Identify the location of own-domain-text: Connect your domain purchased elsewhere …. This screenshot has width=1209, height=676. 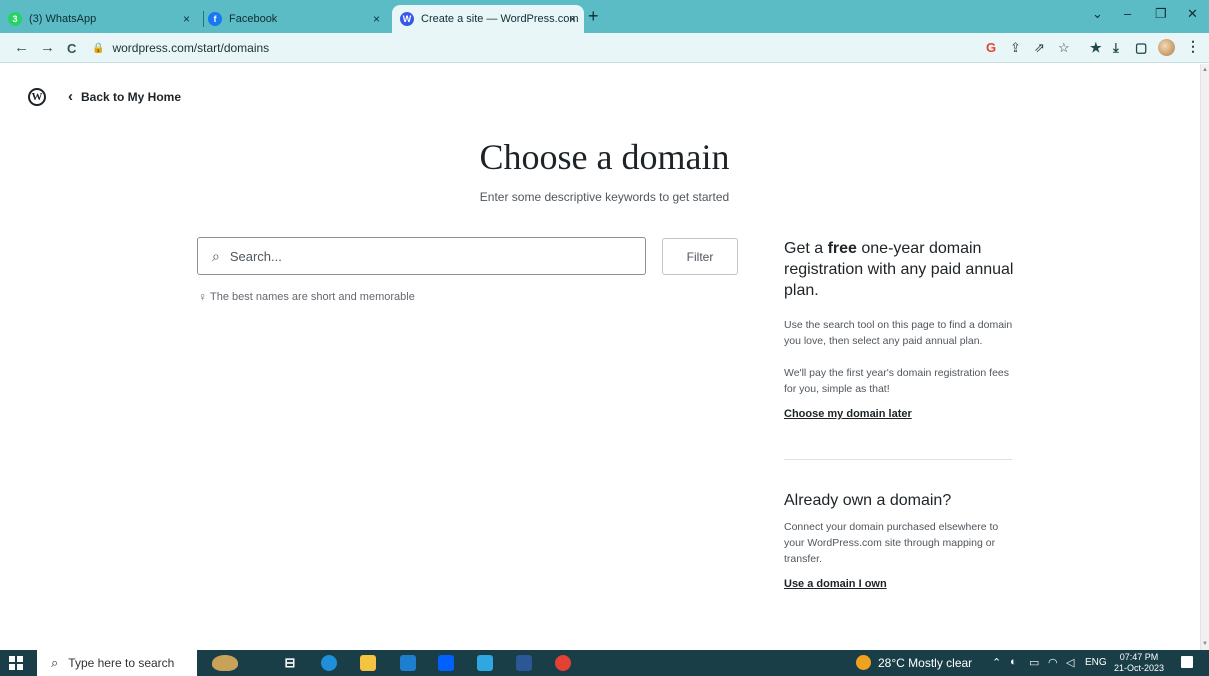
(891, 543).